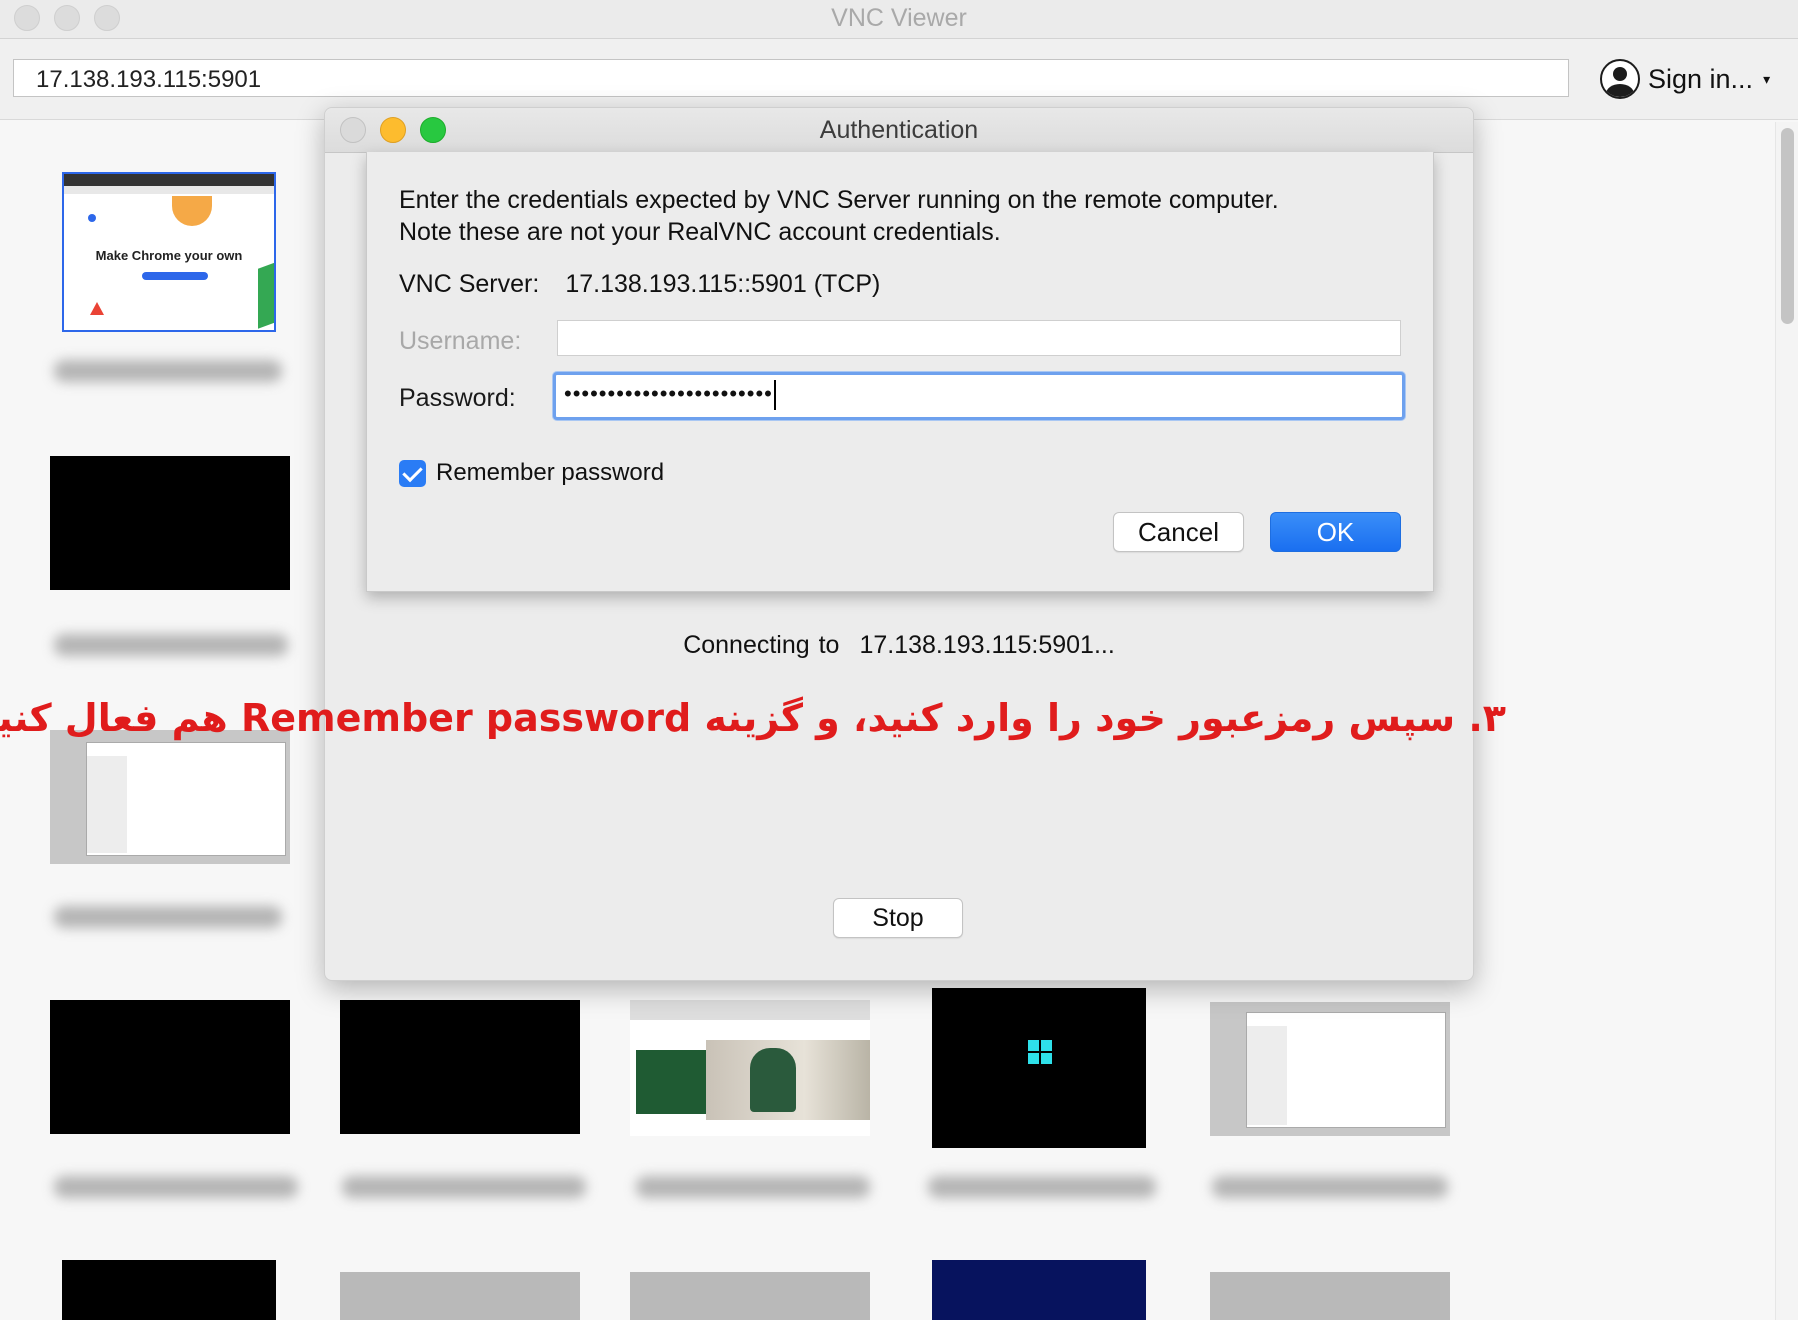 The width and height of the screenshot is (1798, 1320). I want to click on sign-in-button: Sign in... ▾, so click(1685, 79).